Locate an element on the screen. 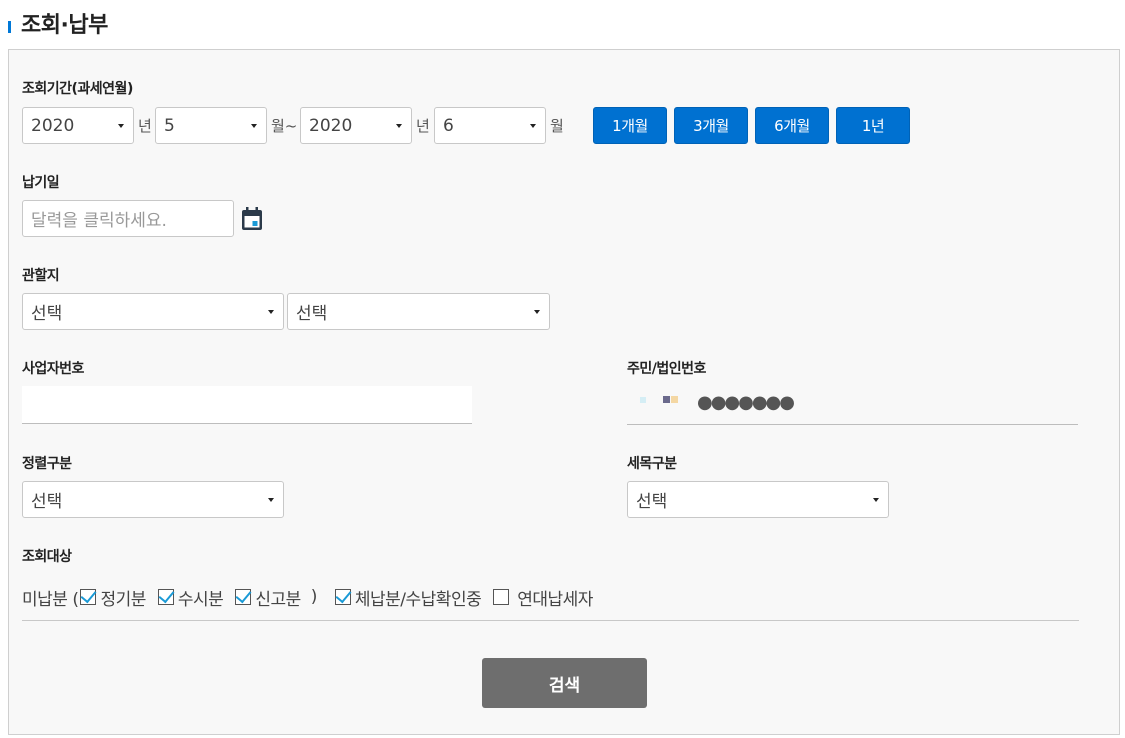 This screenshot has width=1125, height=738. business-number-input is located at coordinates (247, 405).